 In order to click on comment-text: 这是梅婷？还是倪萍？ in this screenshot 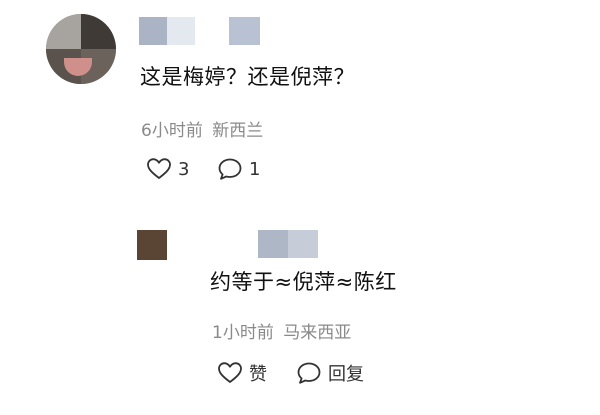, I will do `click(247, 77)`.